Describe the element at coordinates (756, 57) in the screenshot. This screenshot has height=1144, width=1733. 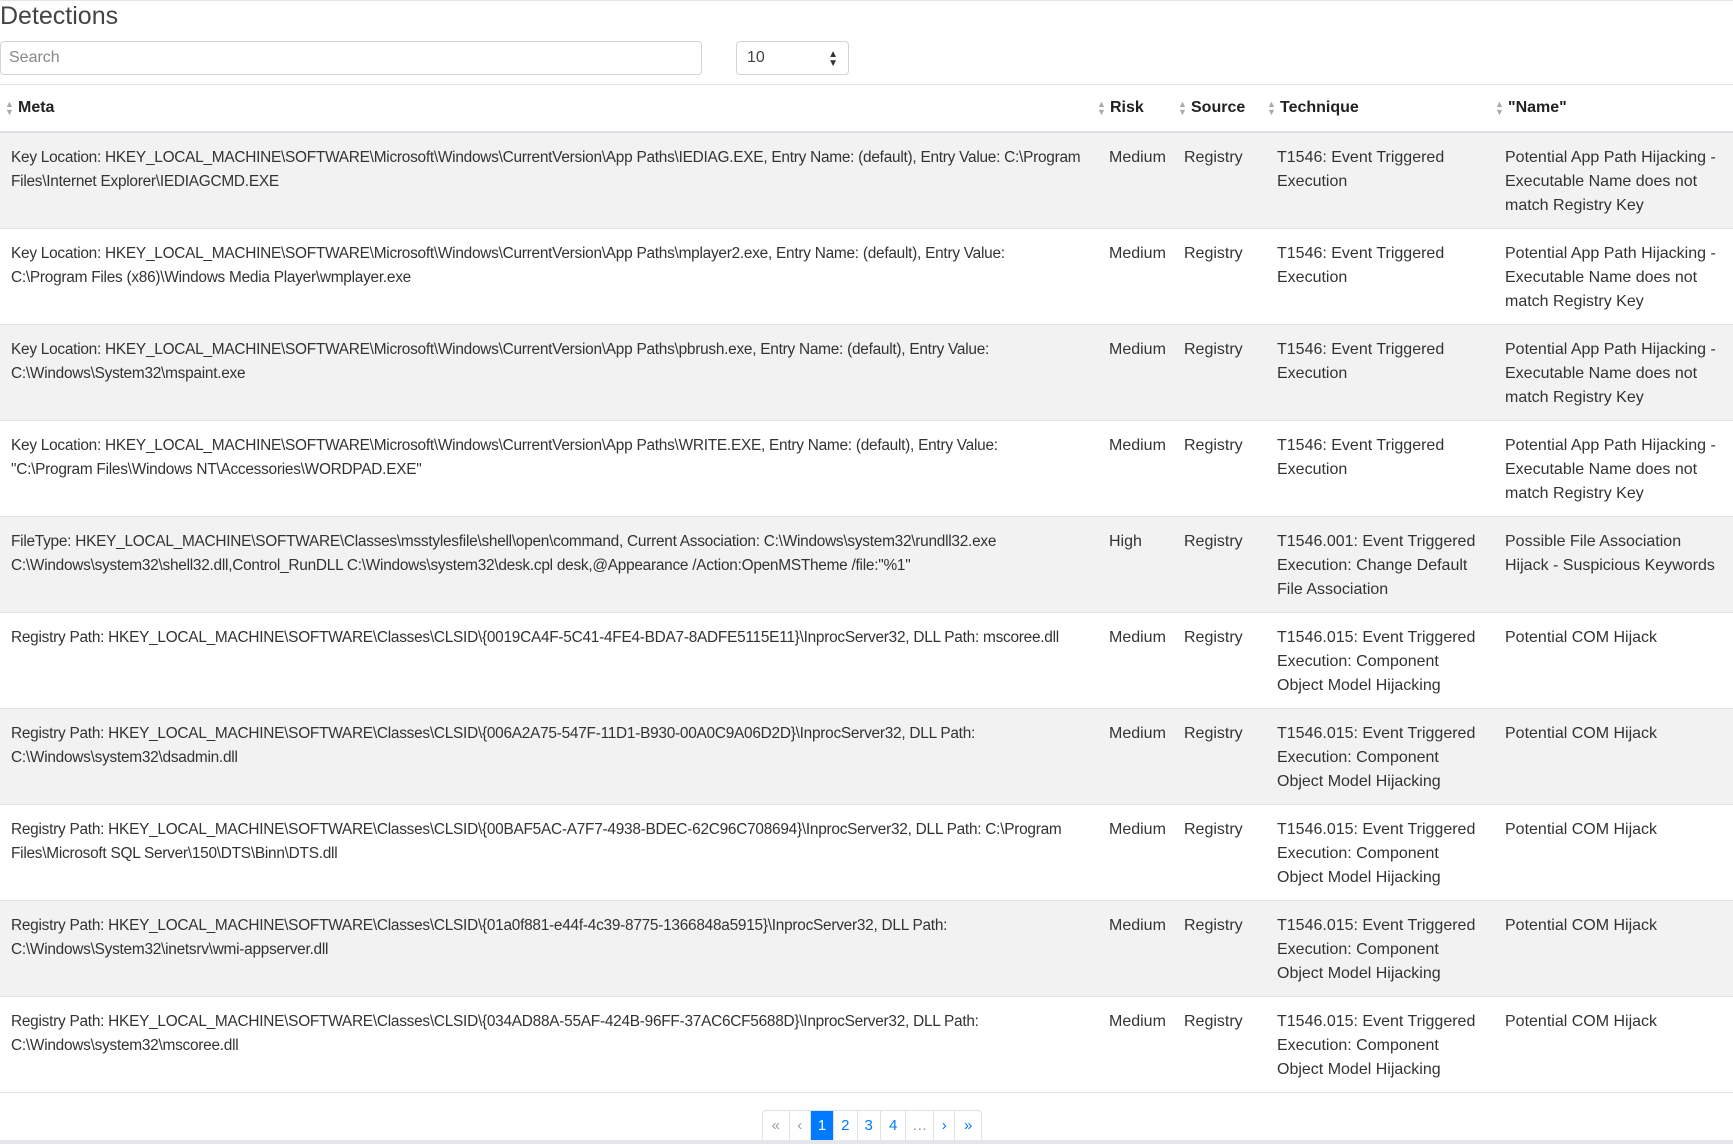
I see `page-size-value: 10` at that location.